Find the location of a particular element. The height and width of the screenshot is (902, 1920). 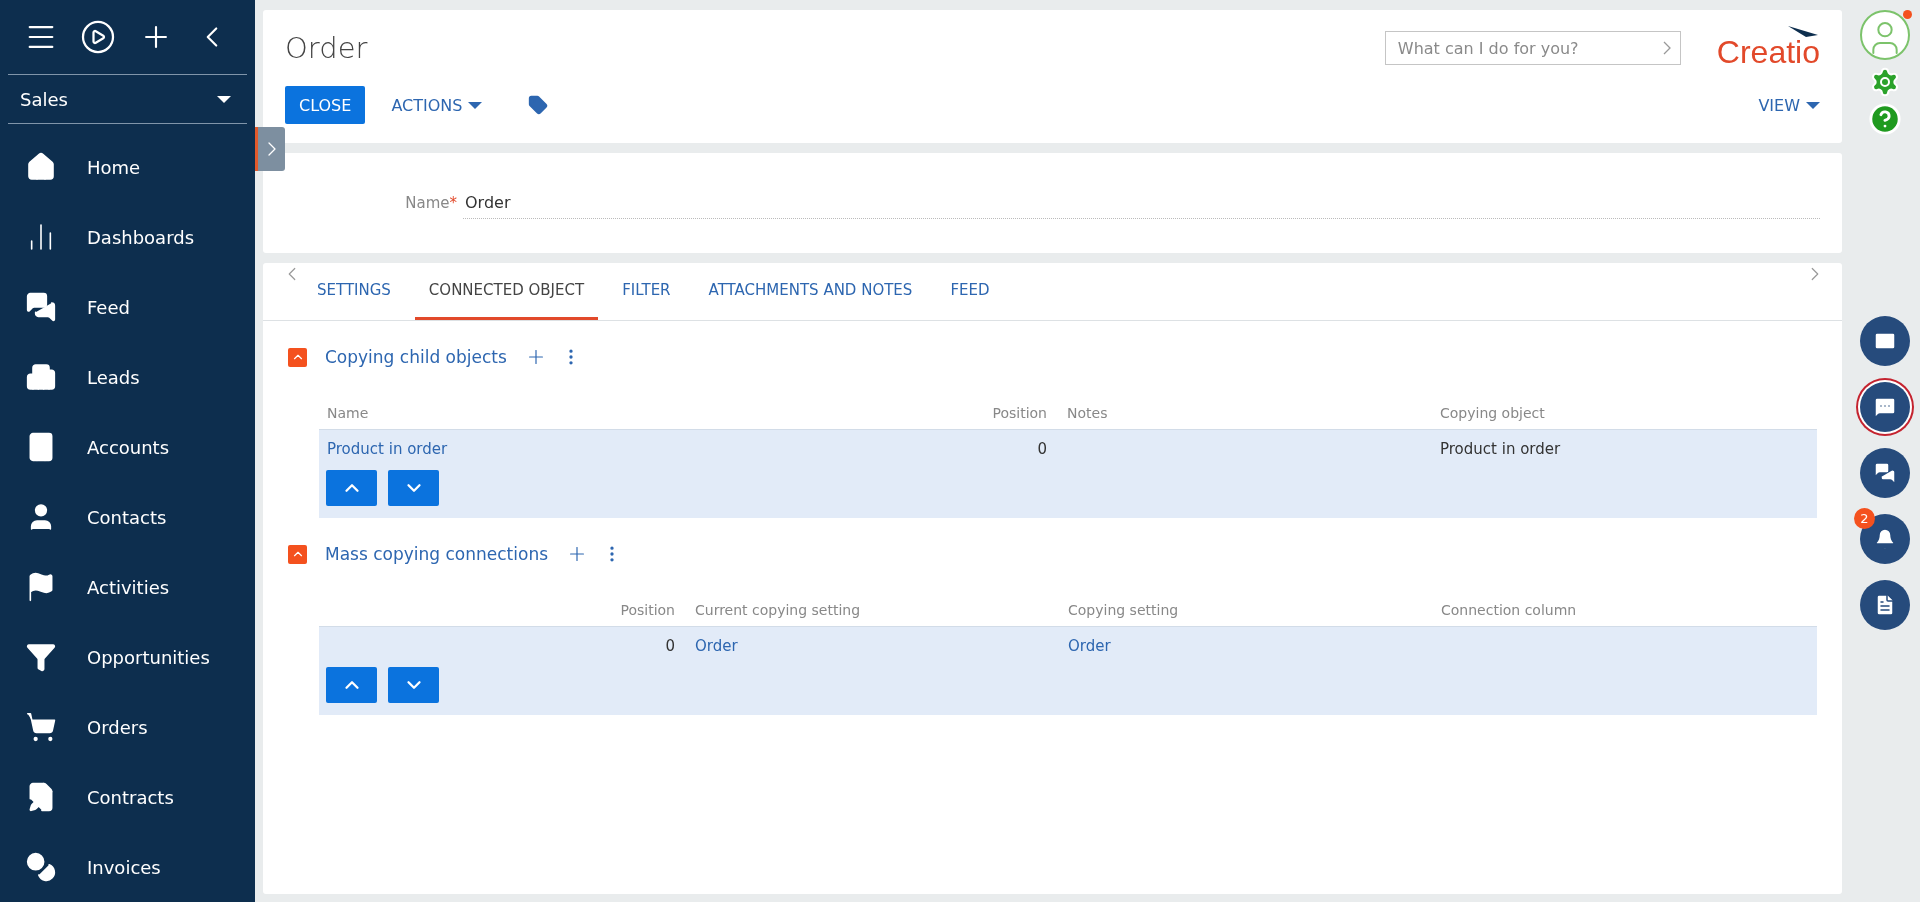

nav-label: Contacts is located at coordinates (127, 517).